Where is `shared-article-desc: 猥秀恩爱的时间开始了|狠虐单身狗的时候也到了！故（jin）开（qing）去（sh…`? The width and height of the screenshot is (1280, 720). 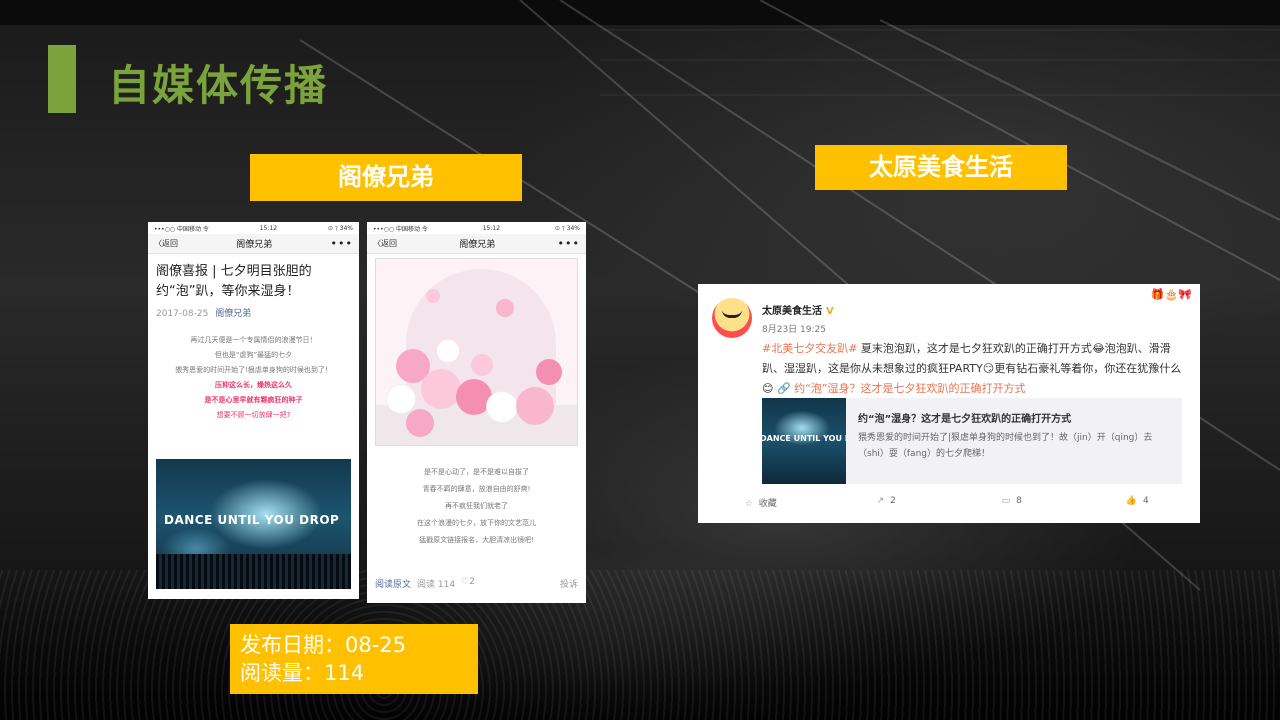
shared-article-desc: 猥秀恩爱的时间开始了|狠虐单身狗的时候也到了！故（jin）开（qing）去（sh… is located at coordinates (1005, 446).